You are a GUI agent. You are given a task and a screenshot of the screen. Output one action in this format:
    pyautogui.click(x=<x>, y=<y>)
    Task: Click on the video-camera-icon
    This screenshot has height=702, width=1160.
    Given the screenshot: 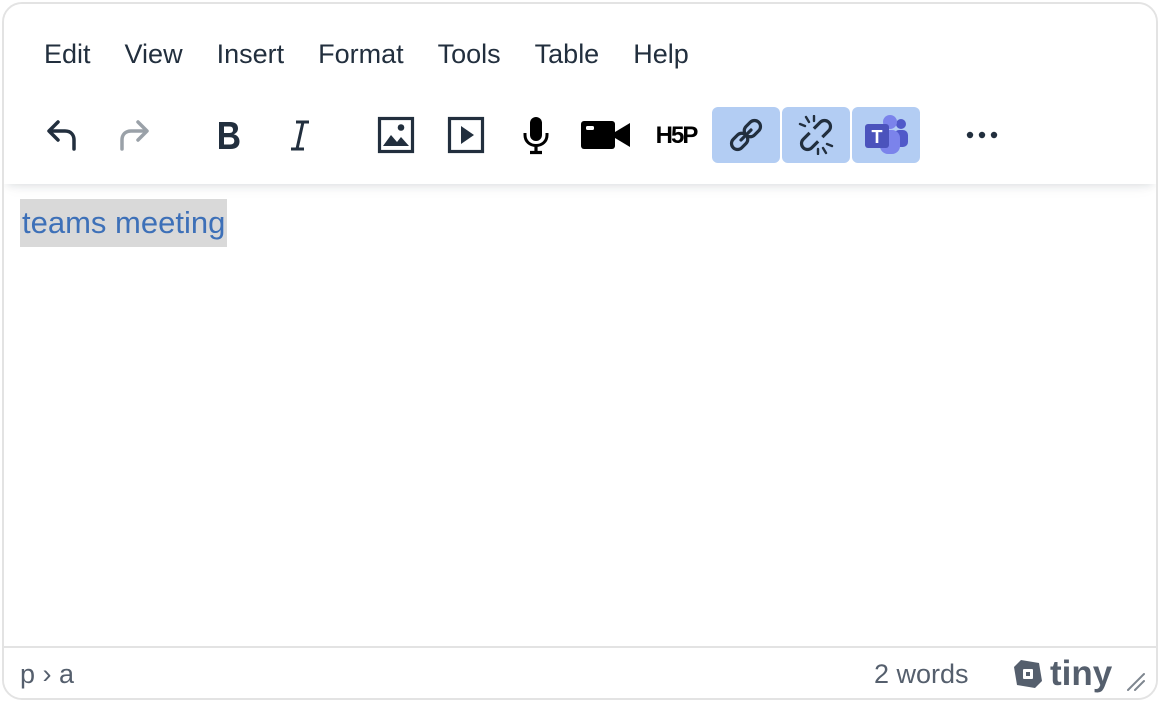 What is the action you would take?
    pyautogui.click(x=605, y=135)
    